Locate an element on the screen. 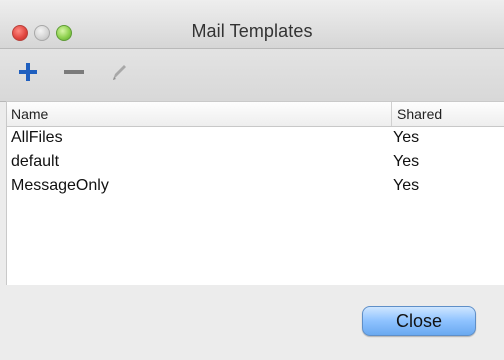 The height and width of the screenshot is (360, 504). column-header-shared: Shared is located at coordinates (419, 114).